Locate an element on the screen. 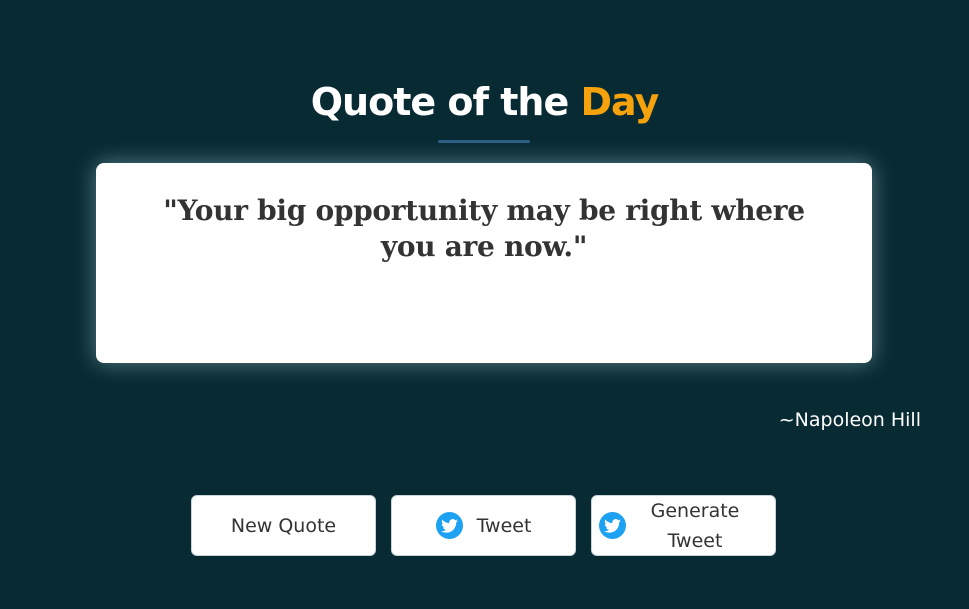  generate-tweet-label: Generate Tweet is located at coordinates (695, 526).